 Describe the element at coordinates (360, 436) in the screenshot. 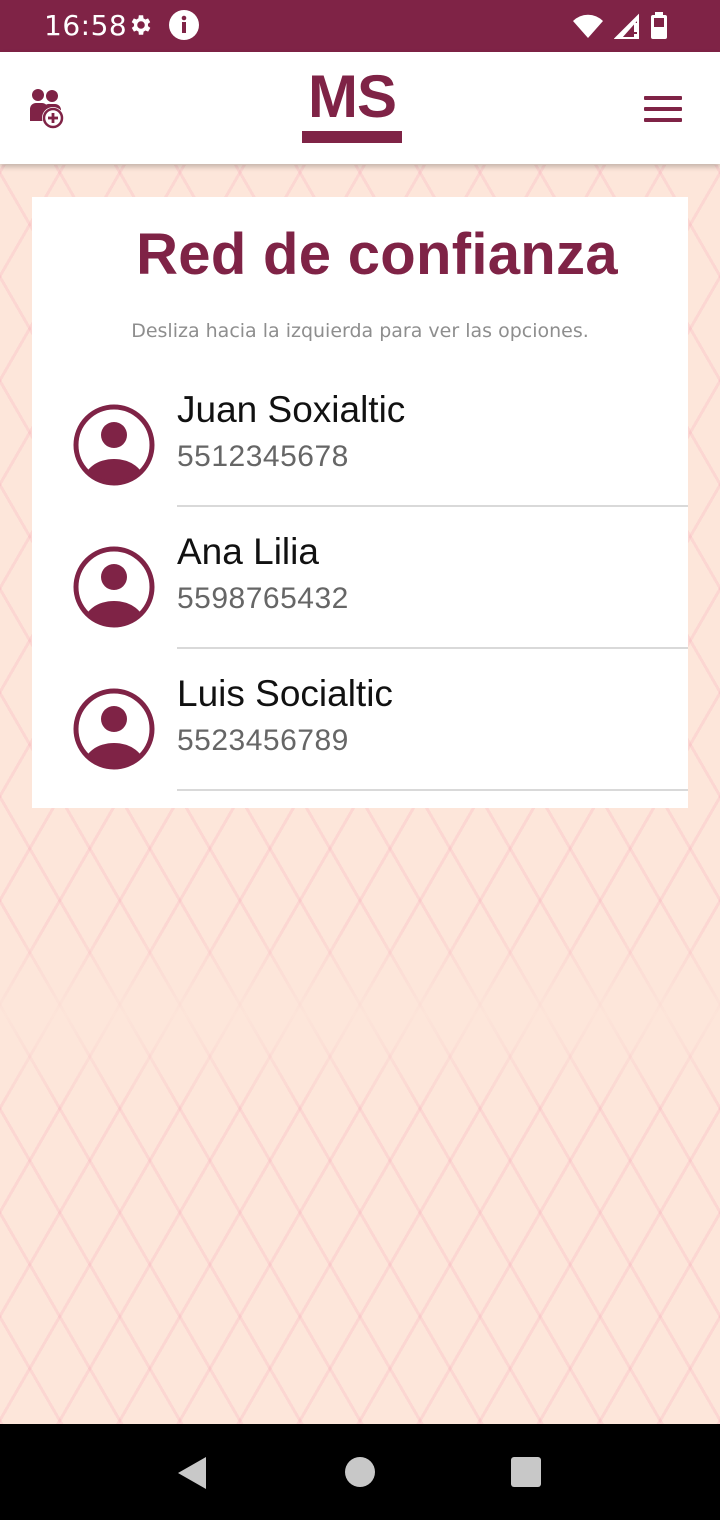

I see `contact-item: Juan Soxialtic 5512345678` at that location.